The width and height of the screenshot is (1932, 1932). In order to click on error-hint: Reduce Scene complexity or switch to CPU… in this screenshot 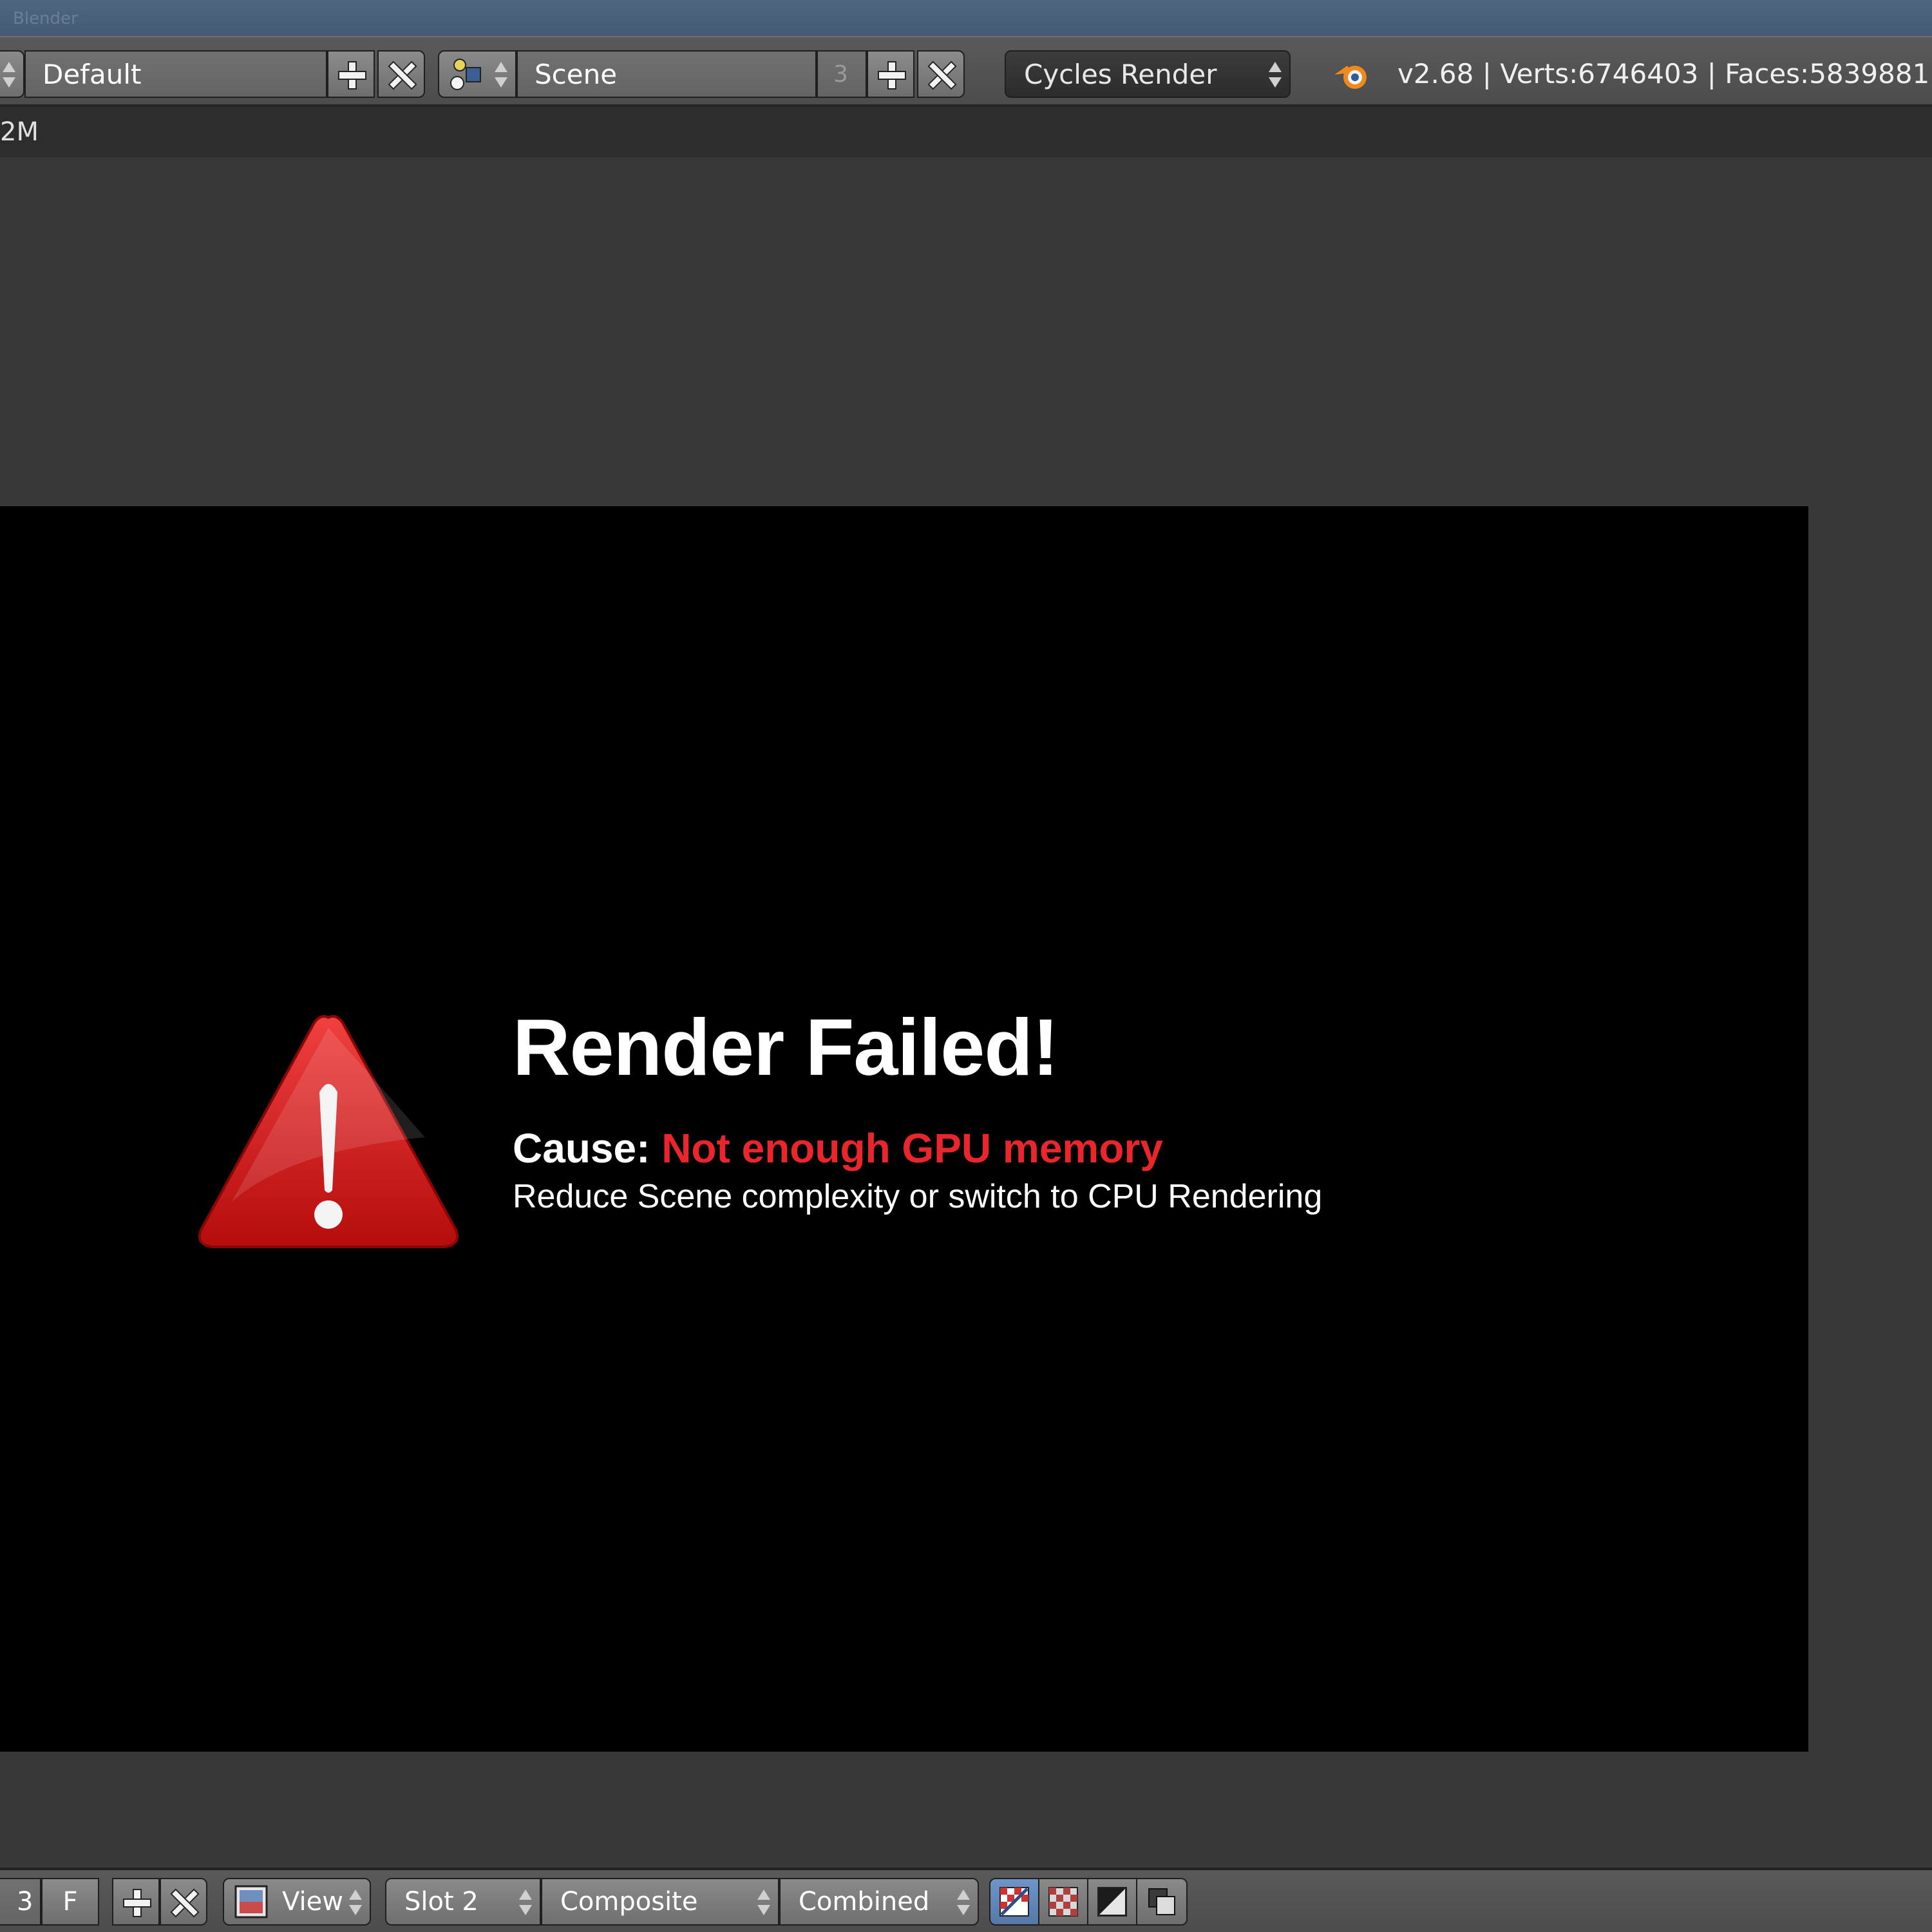, I will do `click(918, 1196)`.